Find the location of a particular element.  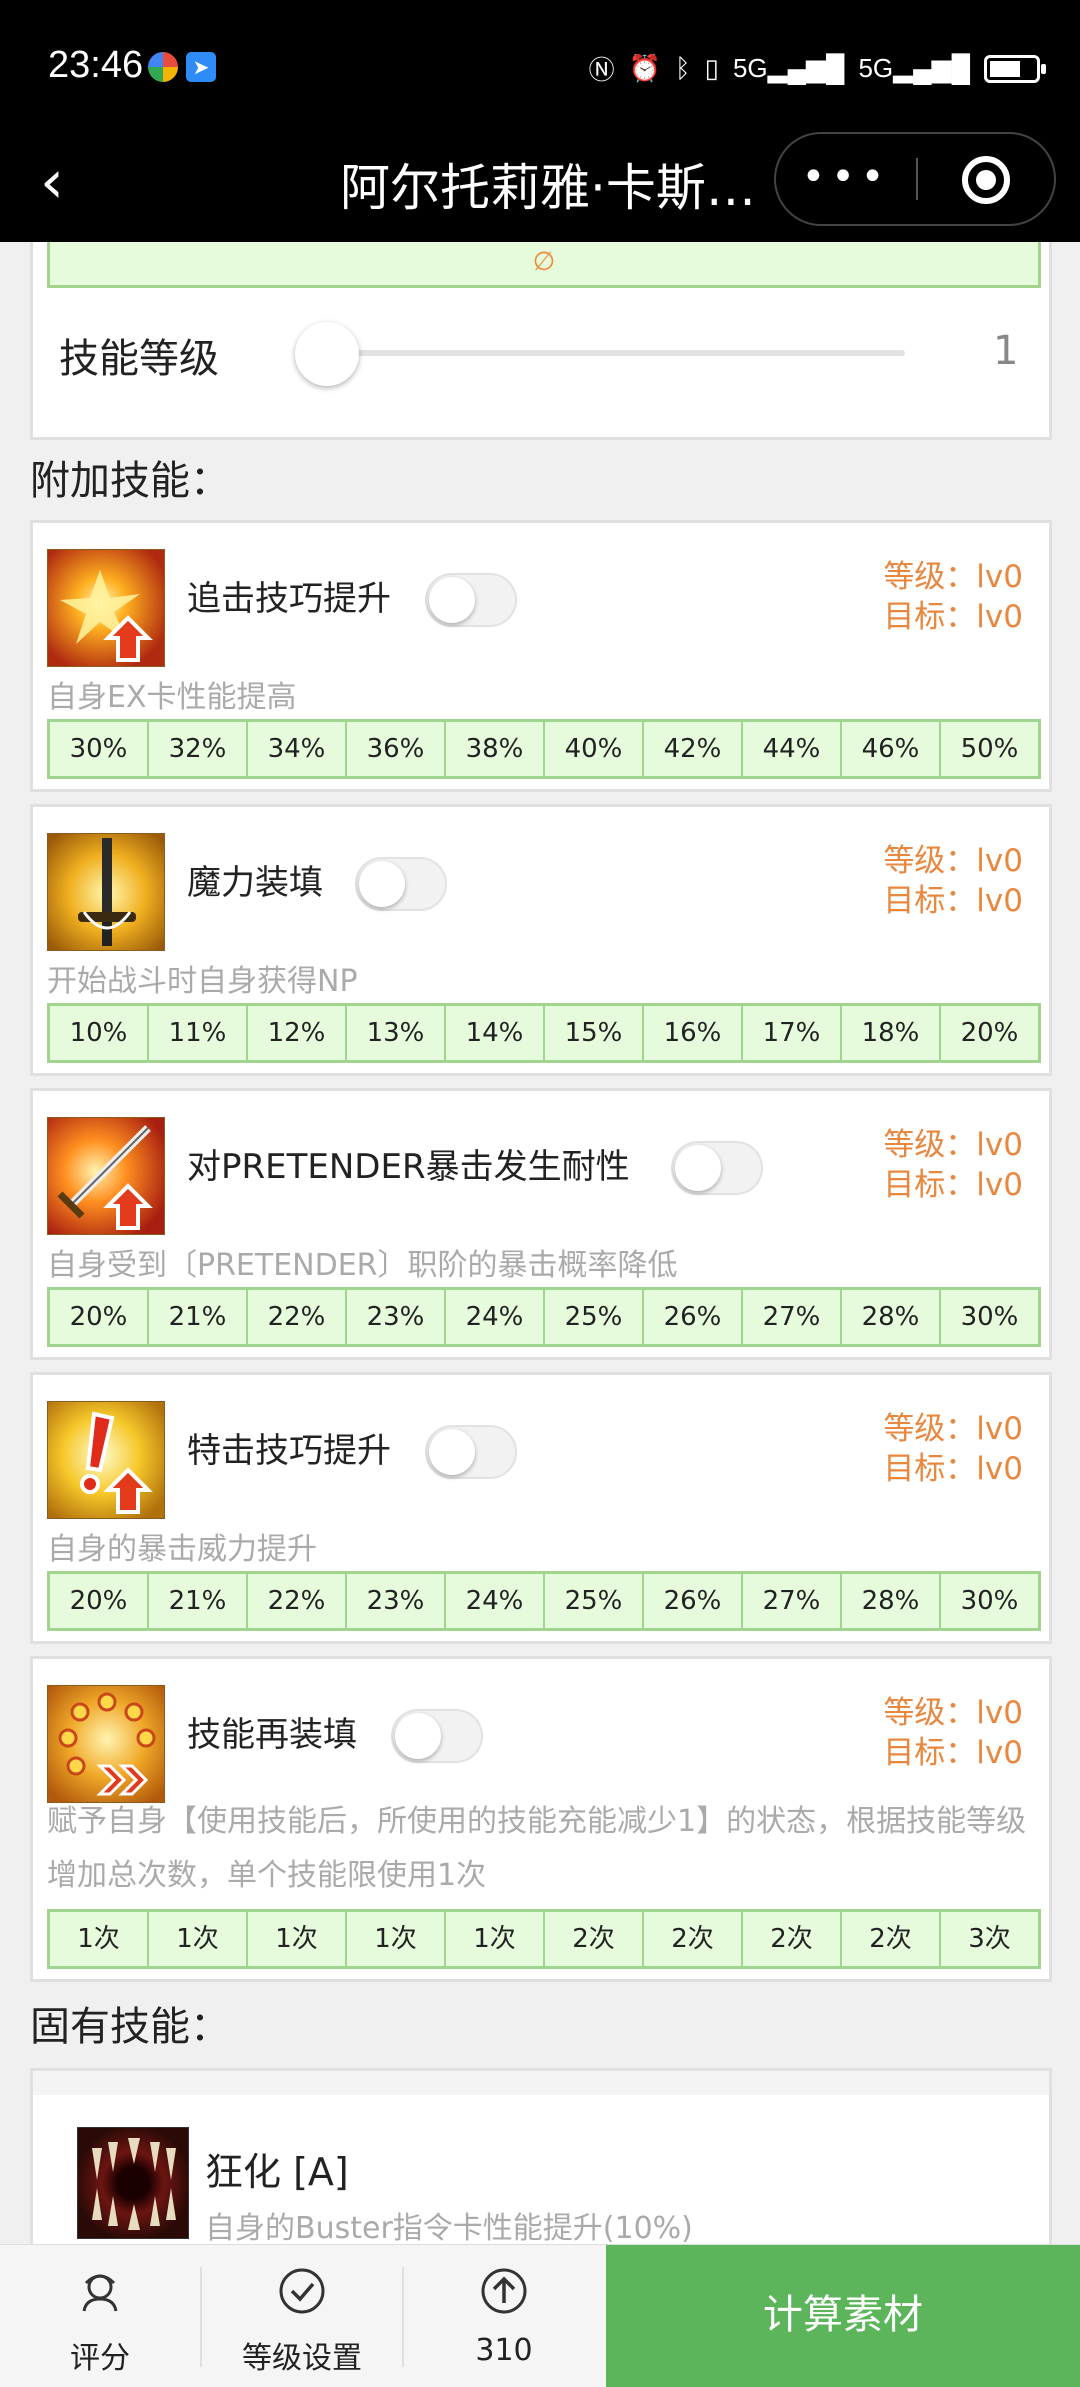

inherent-skill-description: 自身的Buster指令卡性能提升(10%) is located at coordinates (449, 2227).